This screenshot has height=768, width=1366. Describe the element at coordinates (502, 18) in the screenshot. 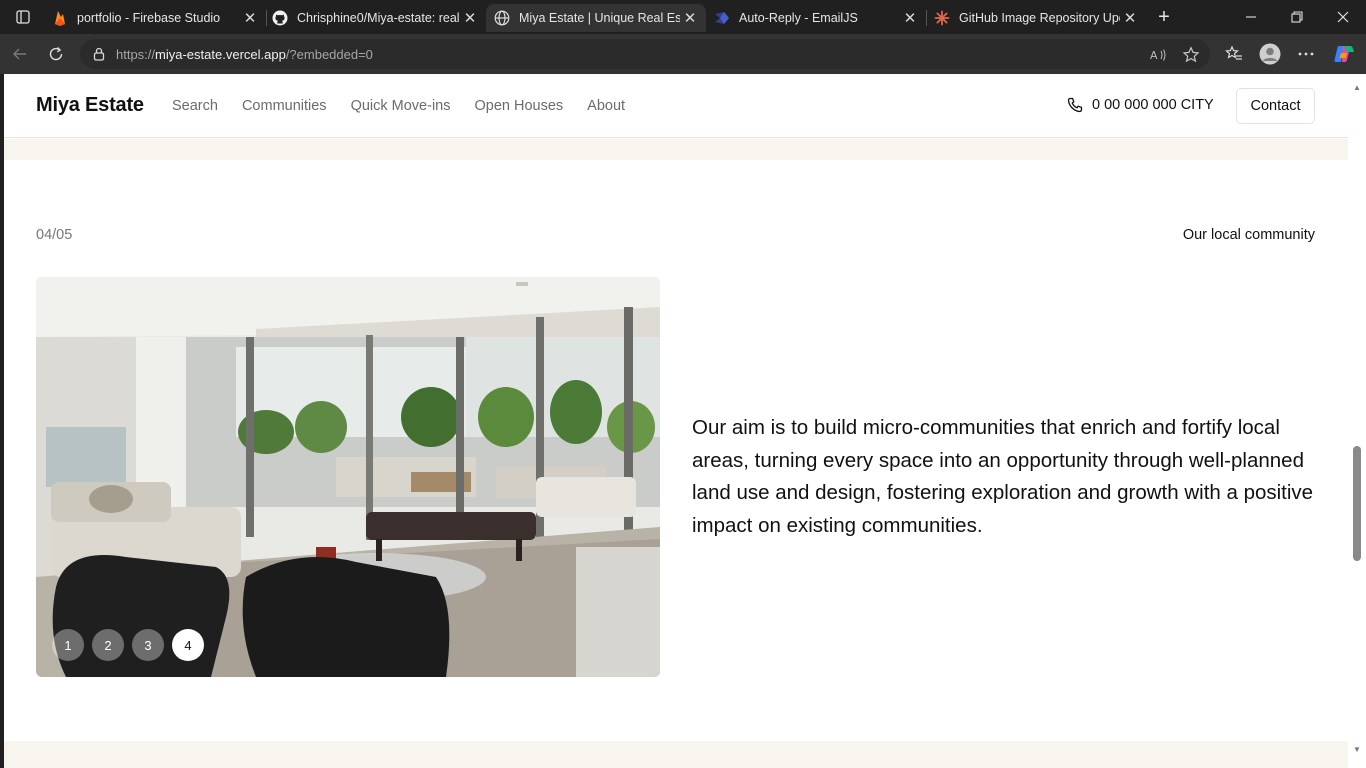

I see `globe-icon` at that location.